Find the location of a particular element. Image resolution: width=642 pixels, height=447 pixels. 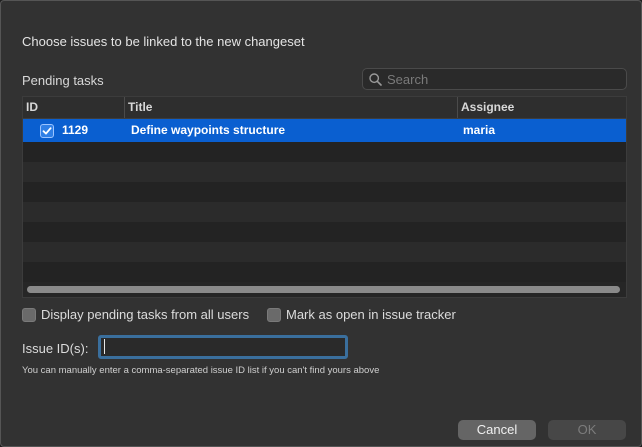

checkmark-icon is located at coordinates (47, 131).